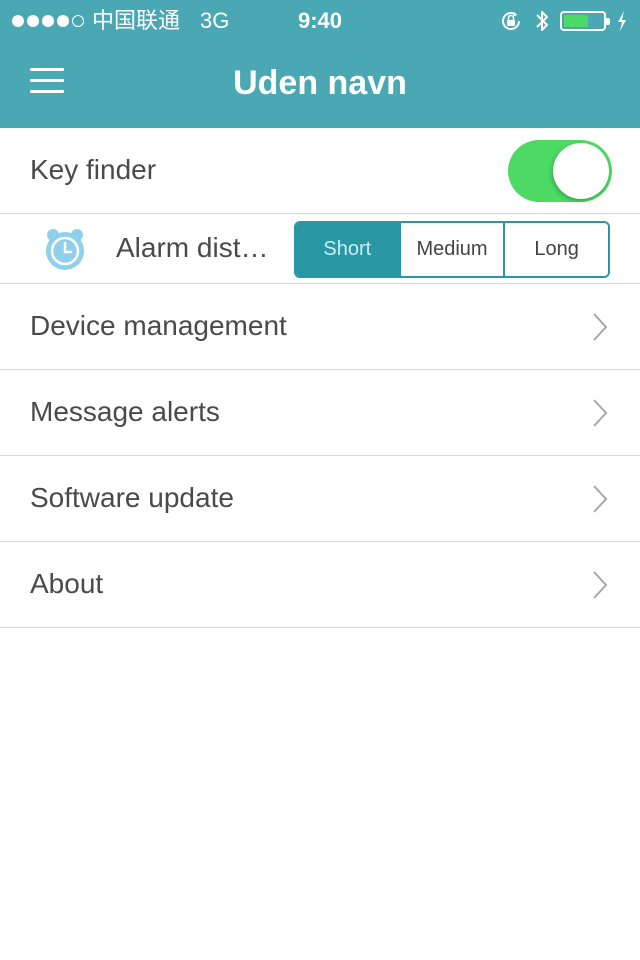  What do you see at coordinates (320, 413) in the screenshot?
I see `menu-item-message-alerts: Message alerts` at bounding box center [320, 413].